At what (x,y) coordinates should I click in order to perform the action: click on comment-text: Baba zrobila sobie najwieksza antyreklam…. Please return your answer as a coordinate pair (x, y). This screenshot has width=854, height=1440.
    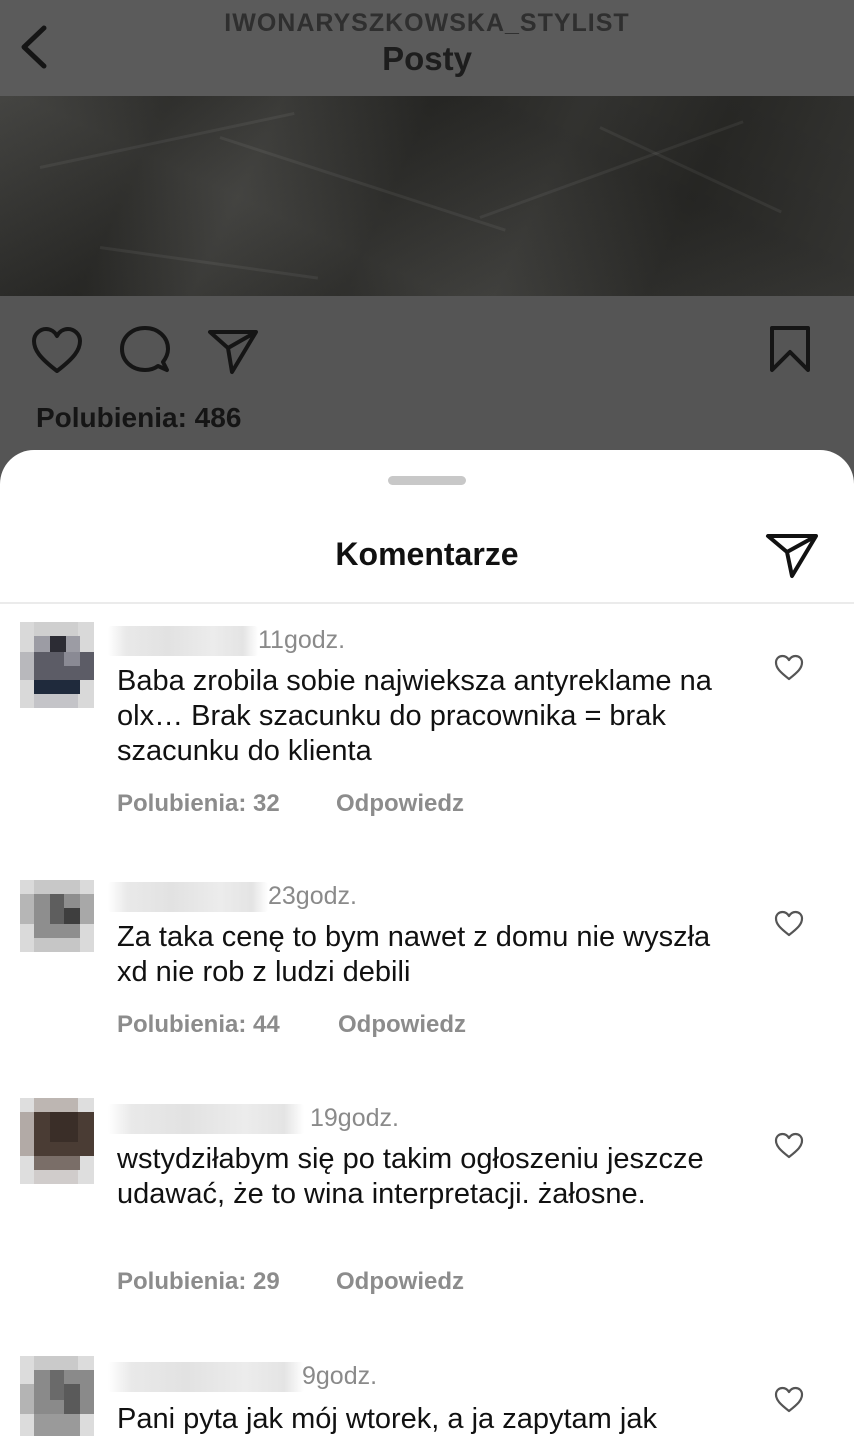
    Looking at the image, I should click on (414, 716).